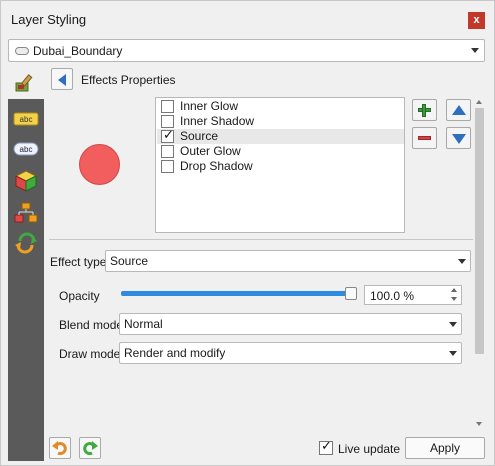 Image resolution: width=495 pixels, height=466 pixels. What do you see at coordinates (392, 296) in the screenshot?
I see `opacity-value: 100.0 %` at bounding box center [392, 296].